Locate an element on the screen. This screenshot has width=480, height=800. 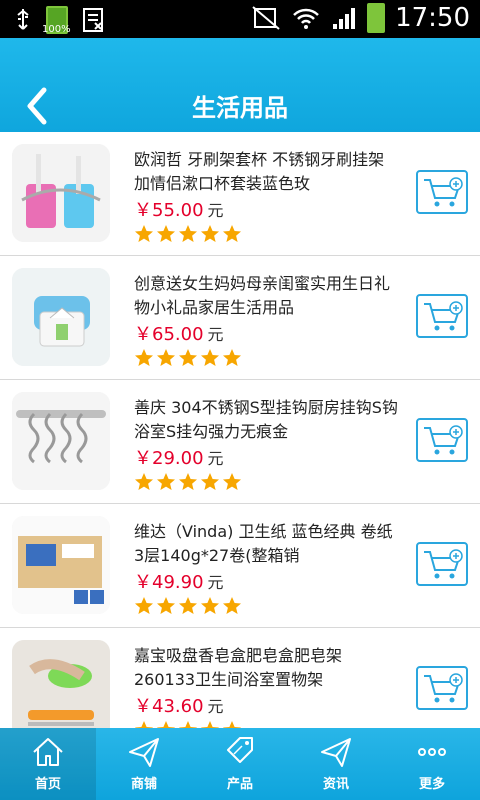
header: 生活用品 is located at coordinates (240, 85).